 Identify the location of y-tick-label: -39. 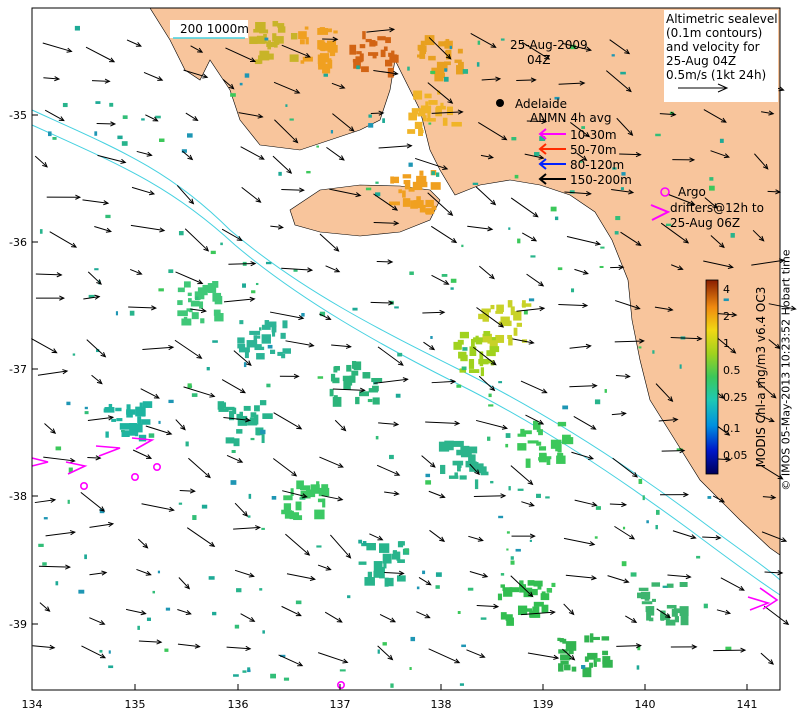
(18, 624).